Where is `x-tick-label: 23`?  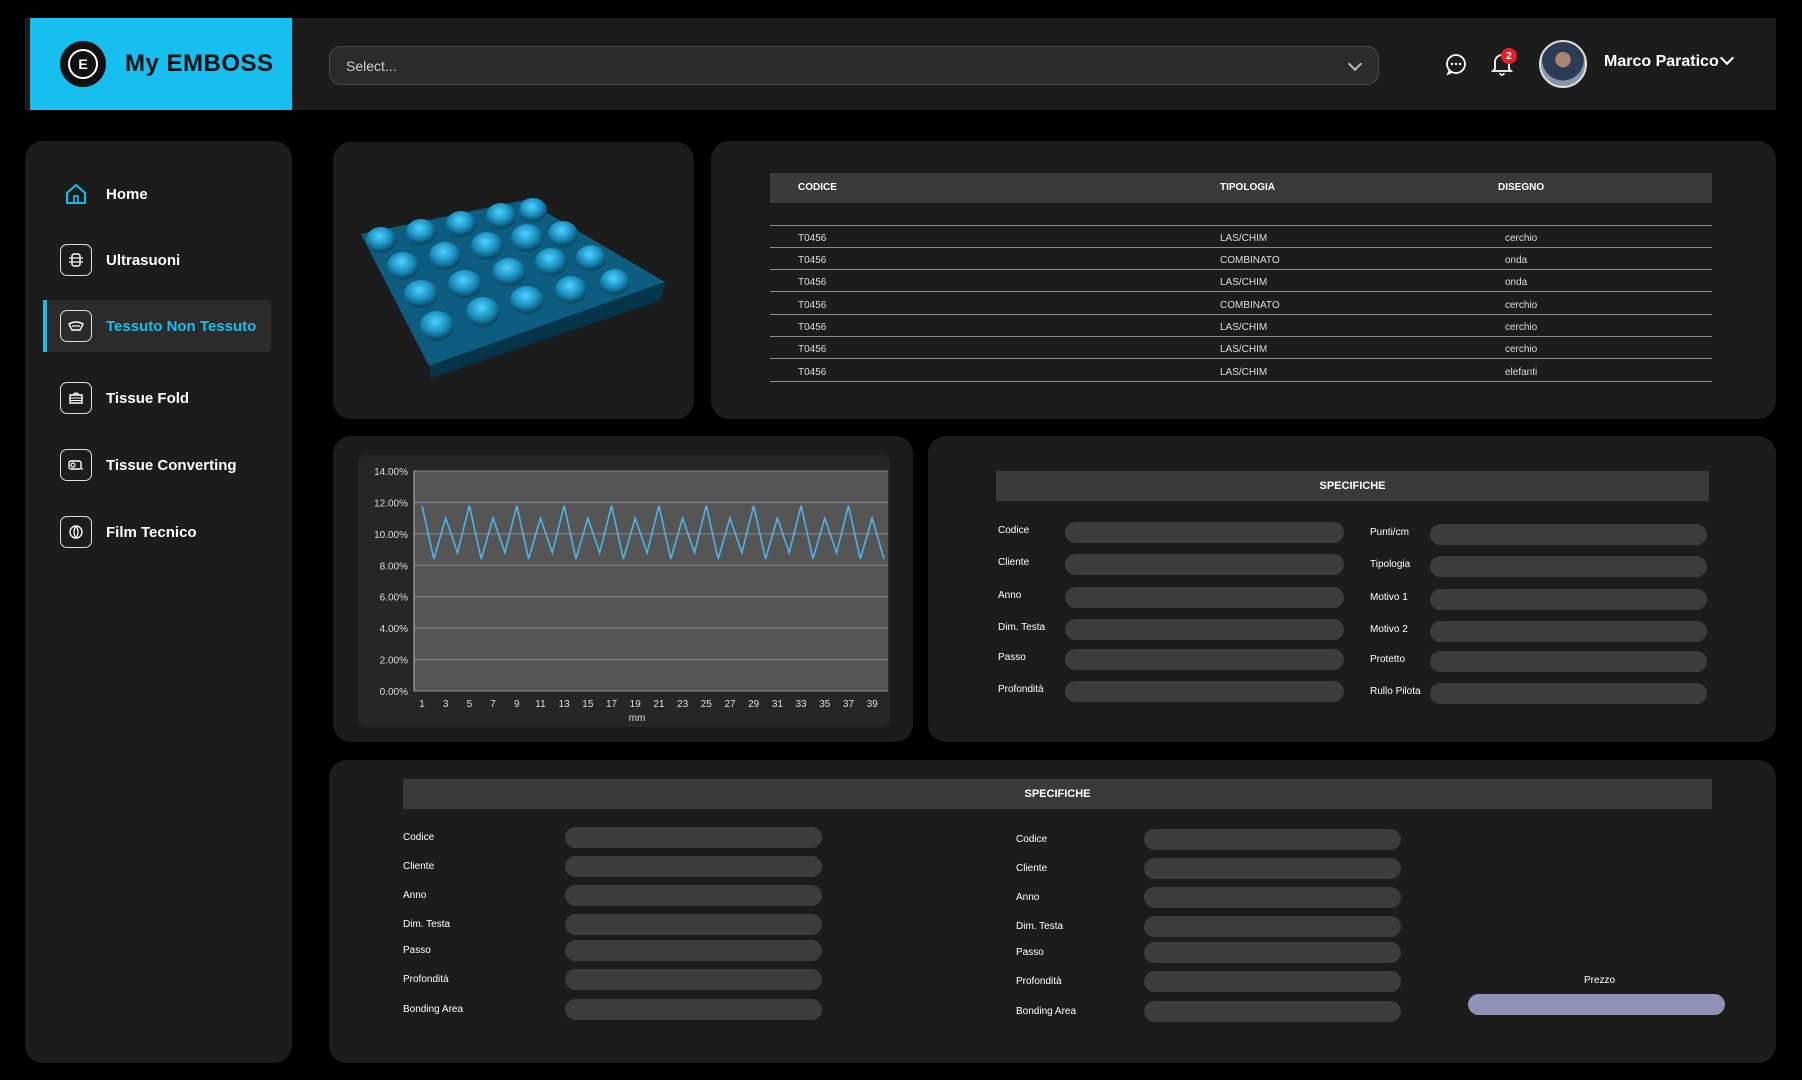
x-tick-label: 23 is located at coordinates (683, 704).